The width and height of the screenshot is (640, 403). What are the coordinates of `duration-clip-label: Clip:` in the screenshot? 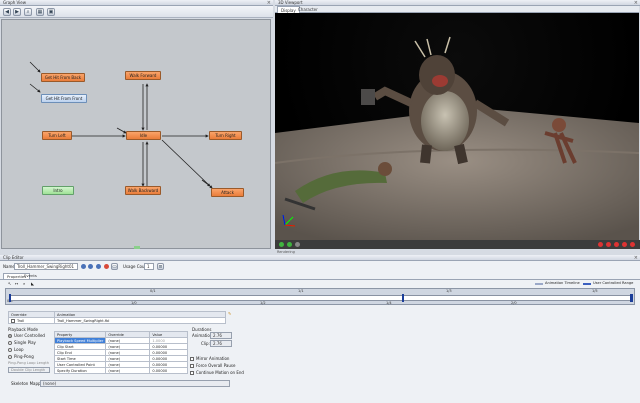 It's located at (205, 343).